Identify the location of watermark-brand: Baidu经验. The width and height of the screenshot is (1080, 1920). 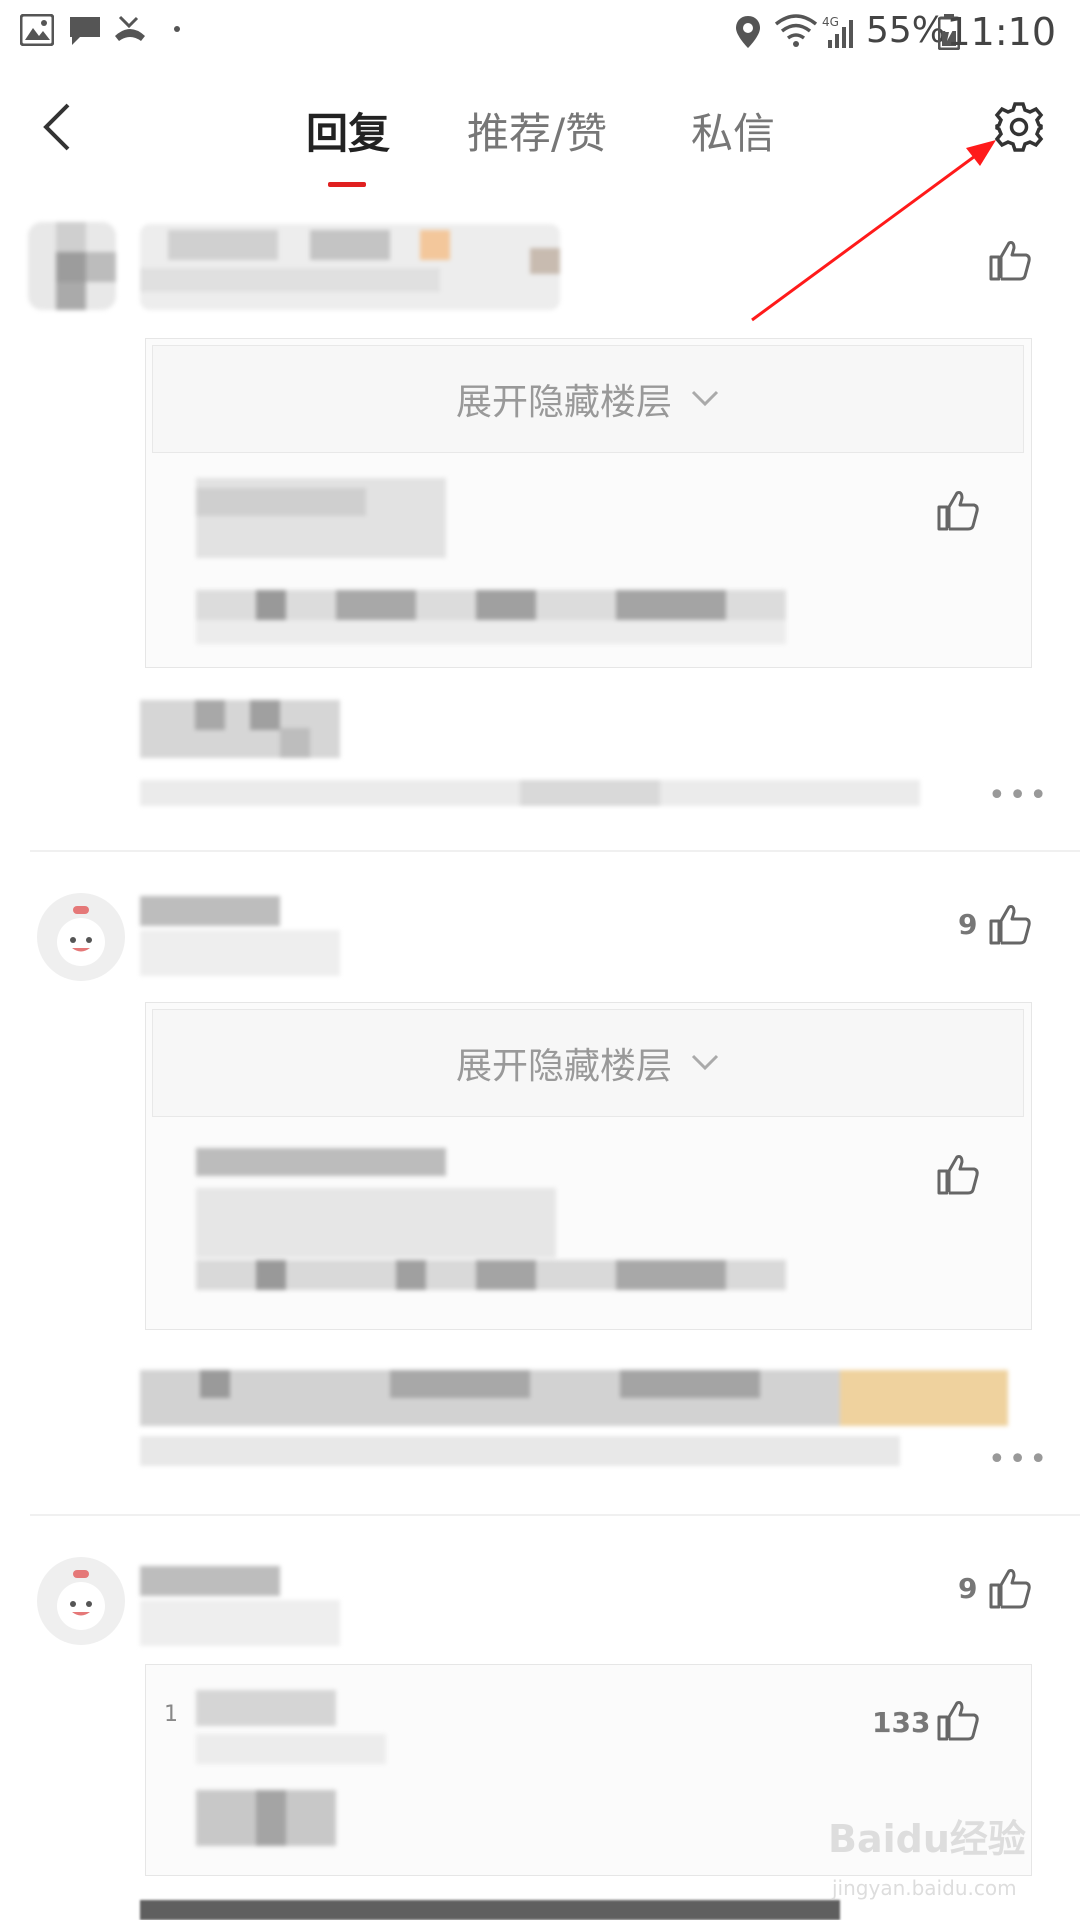
(927, 1839).